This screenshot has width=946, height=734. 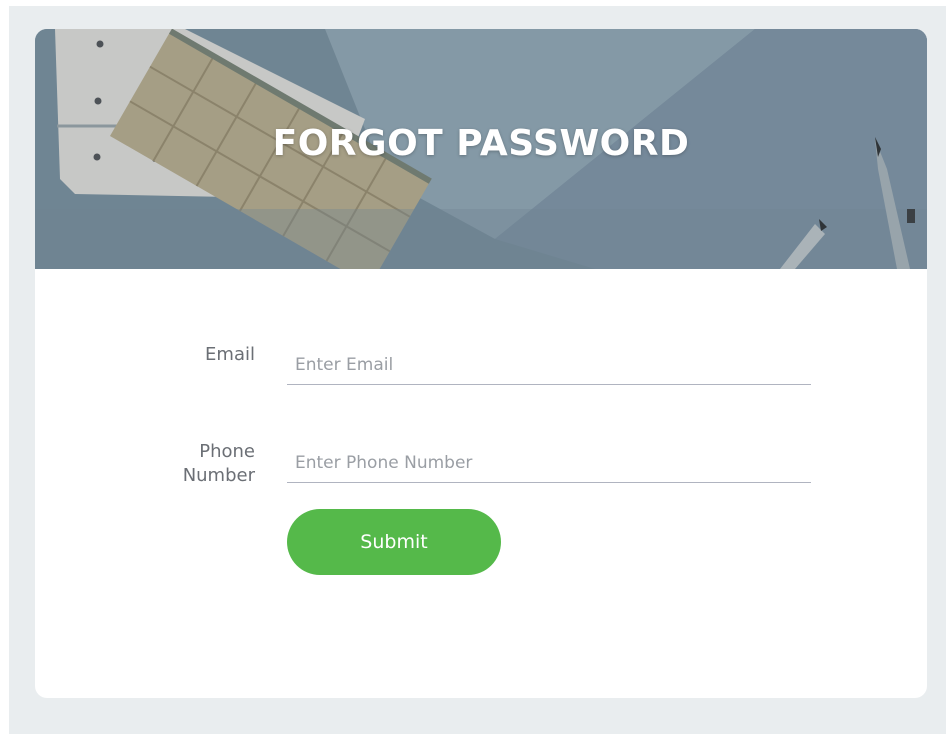 I want to click on email-input, so click(x=549, y=365).